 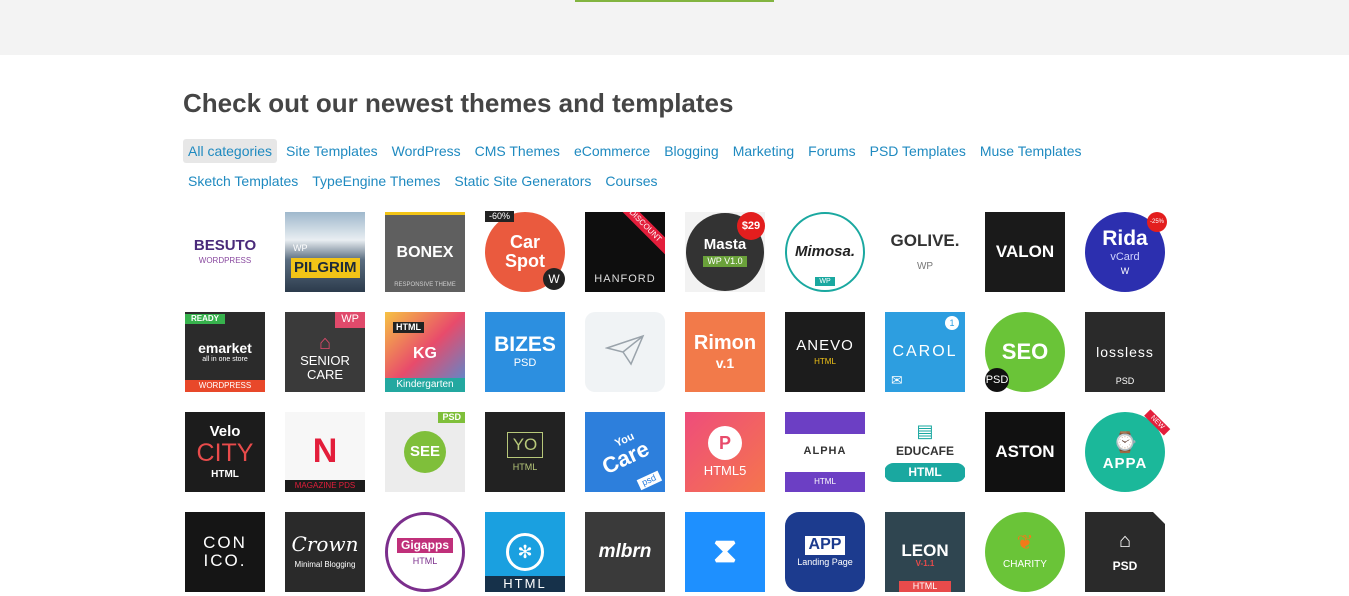 What do you see at coordinates (725, 352) in the screenshot?
I see `theme-tile-rimon: Rimon v.1` at bounding box center [725, 352].